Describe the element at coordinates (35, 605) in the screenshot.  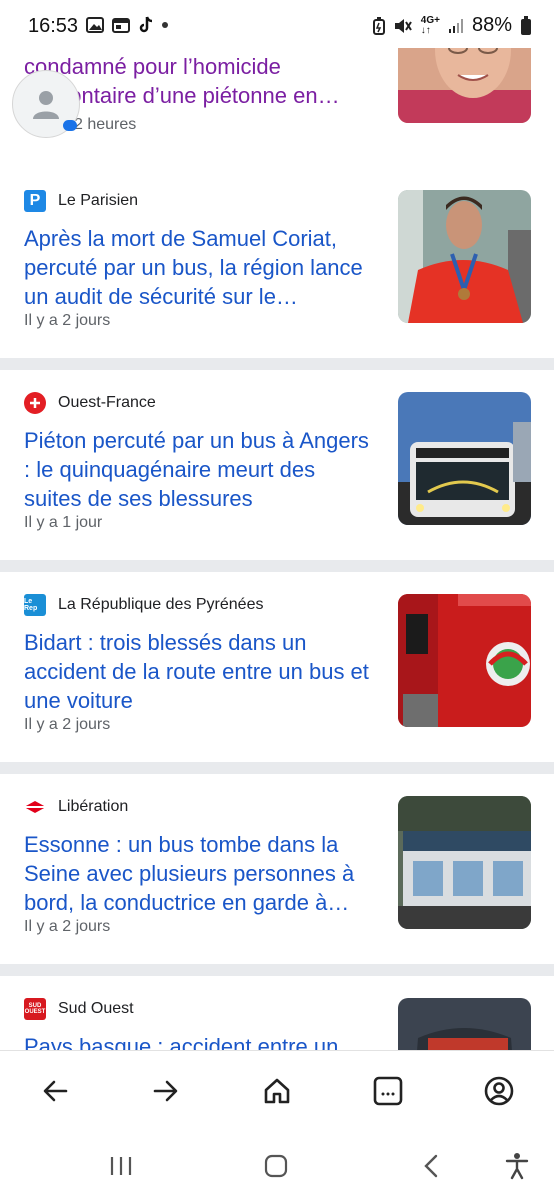
I see `la-republique-des-pyrenees-logo-icon: Le Rep` at that location.